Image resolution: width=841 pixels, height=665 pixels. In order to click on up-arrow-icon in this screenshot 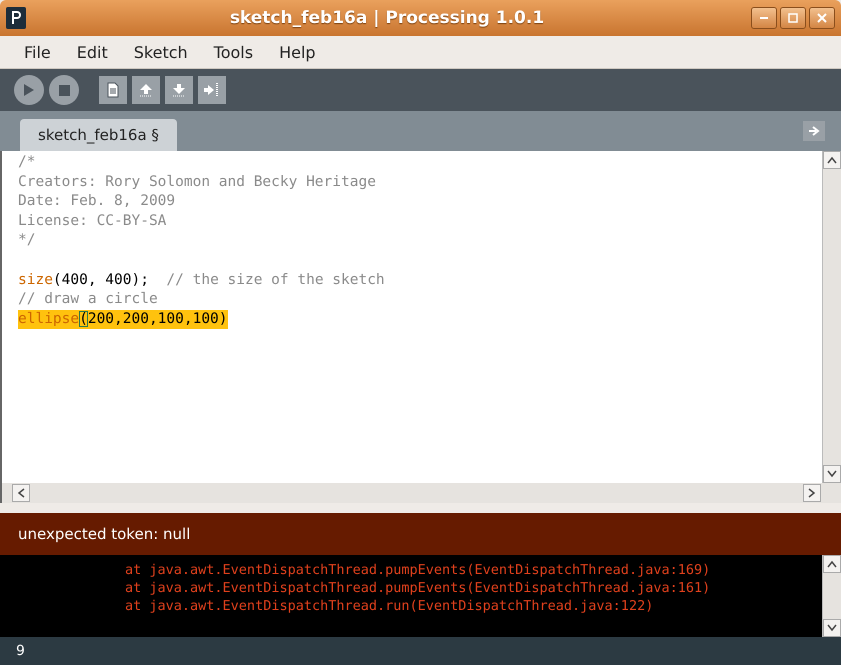, I will do `click(146, 90)`.